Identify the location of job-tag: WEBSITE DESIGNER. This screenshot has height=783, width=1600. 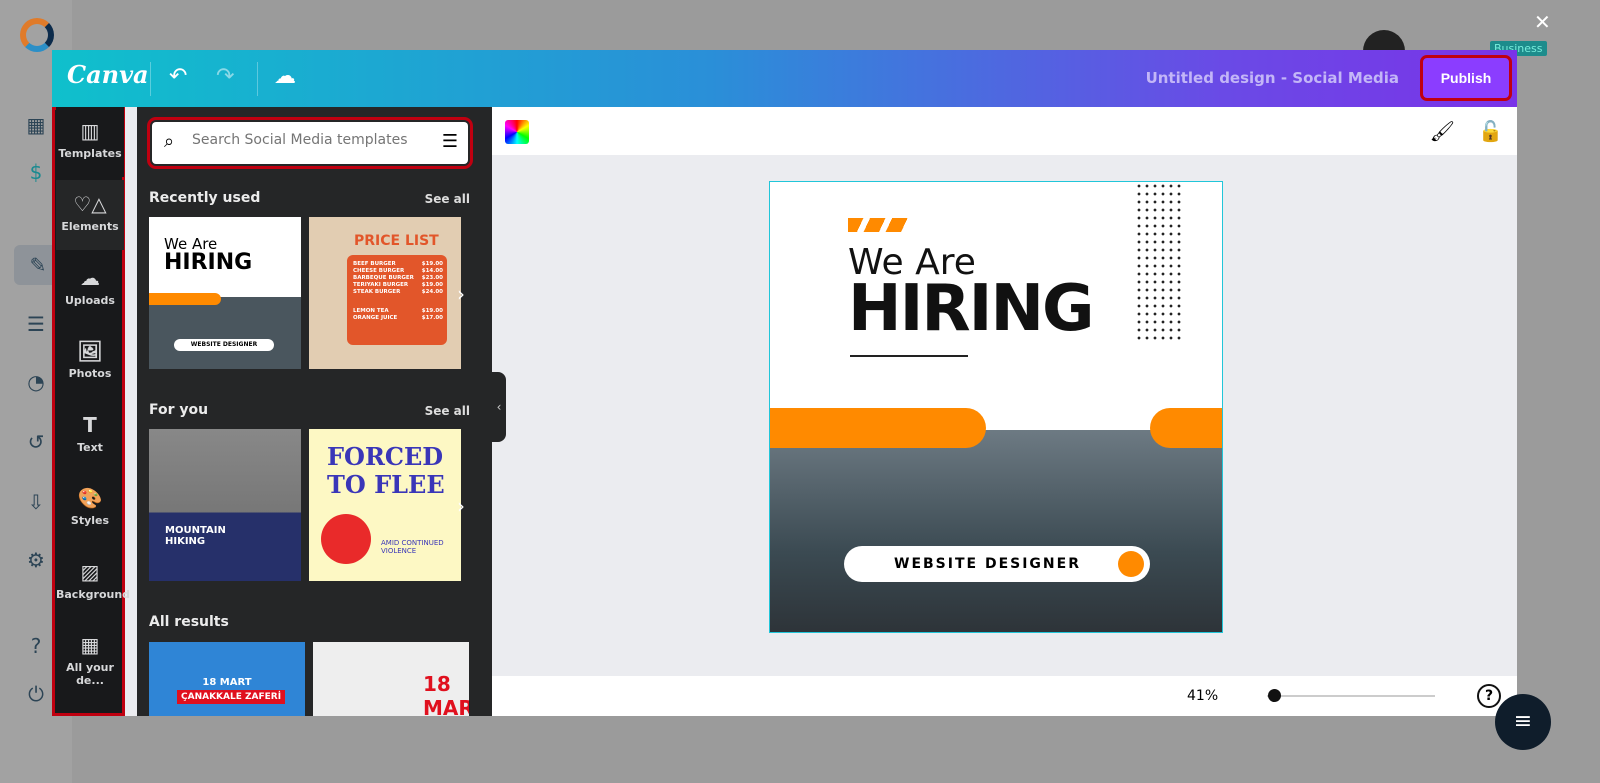
(997, 564).